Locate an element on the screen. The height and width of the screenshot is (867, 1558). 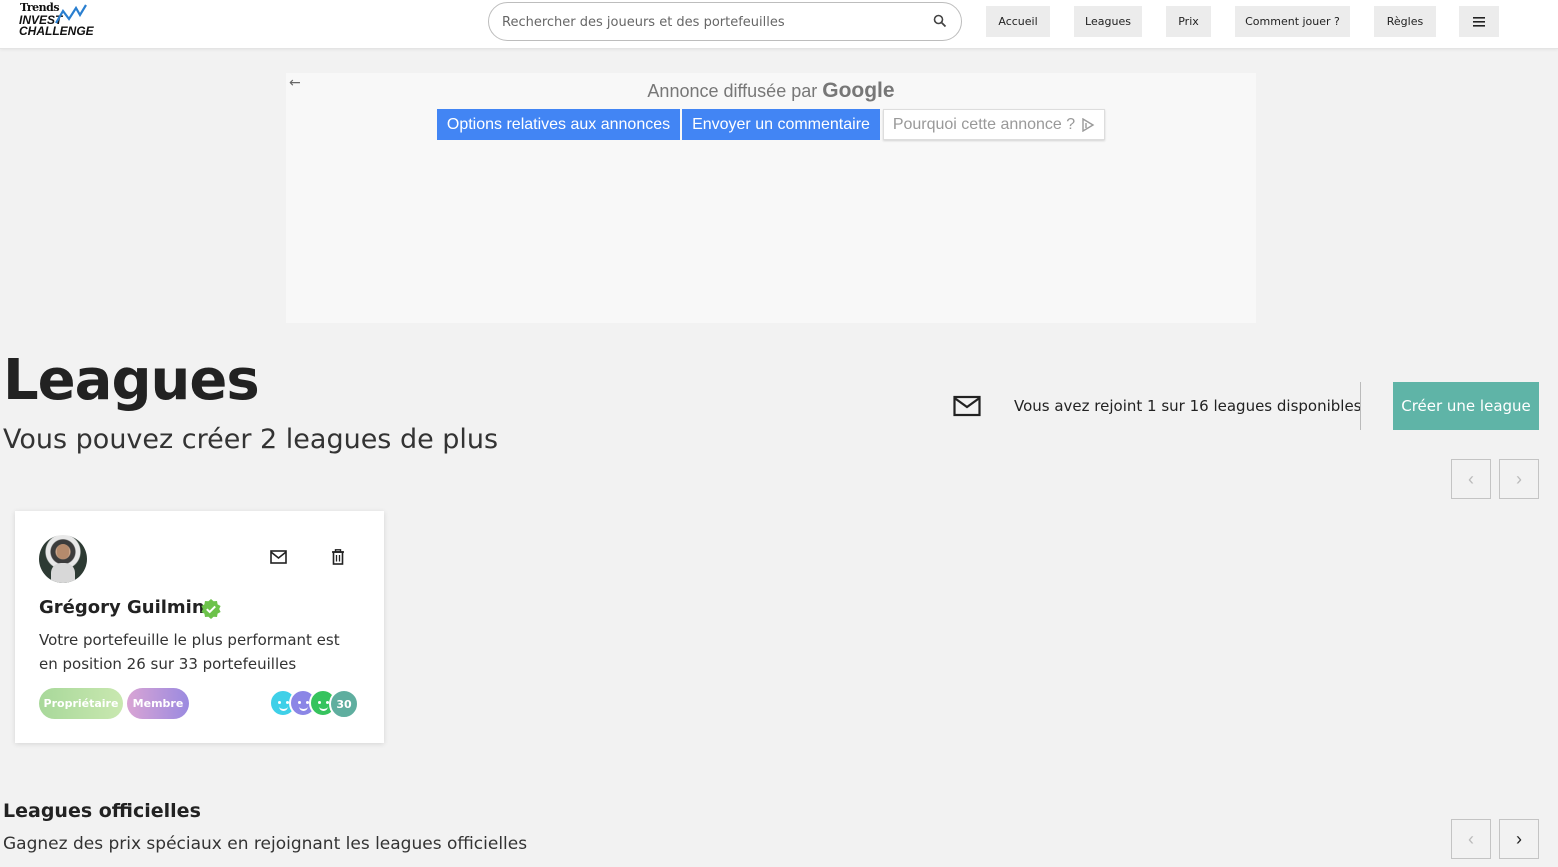
nav-leagues-button: Leagues is located at coordinates (1108, 21).